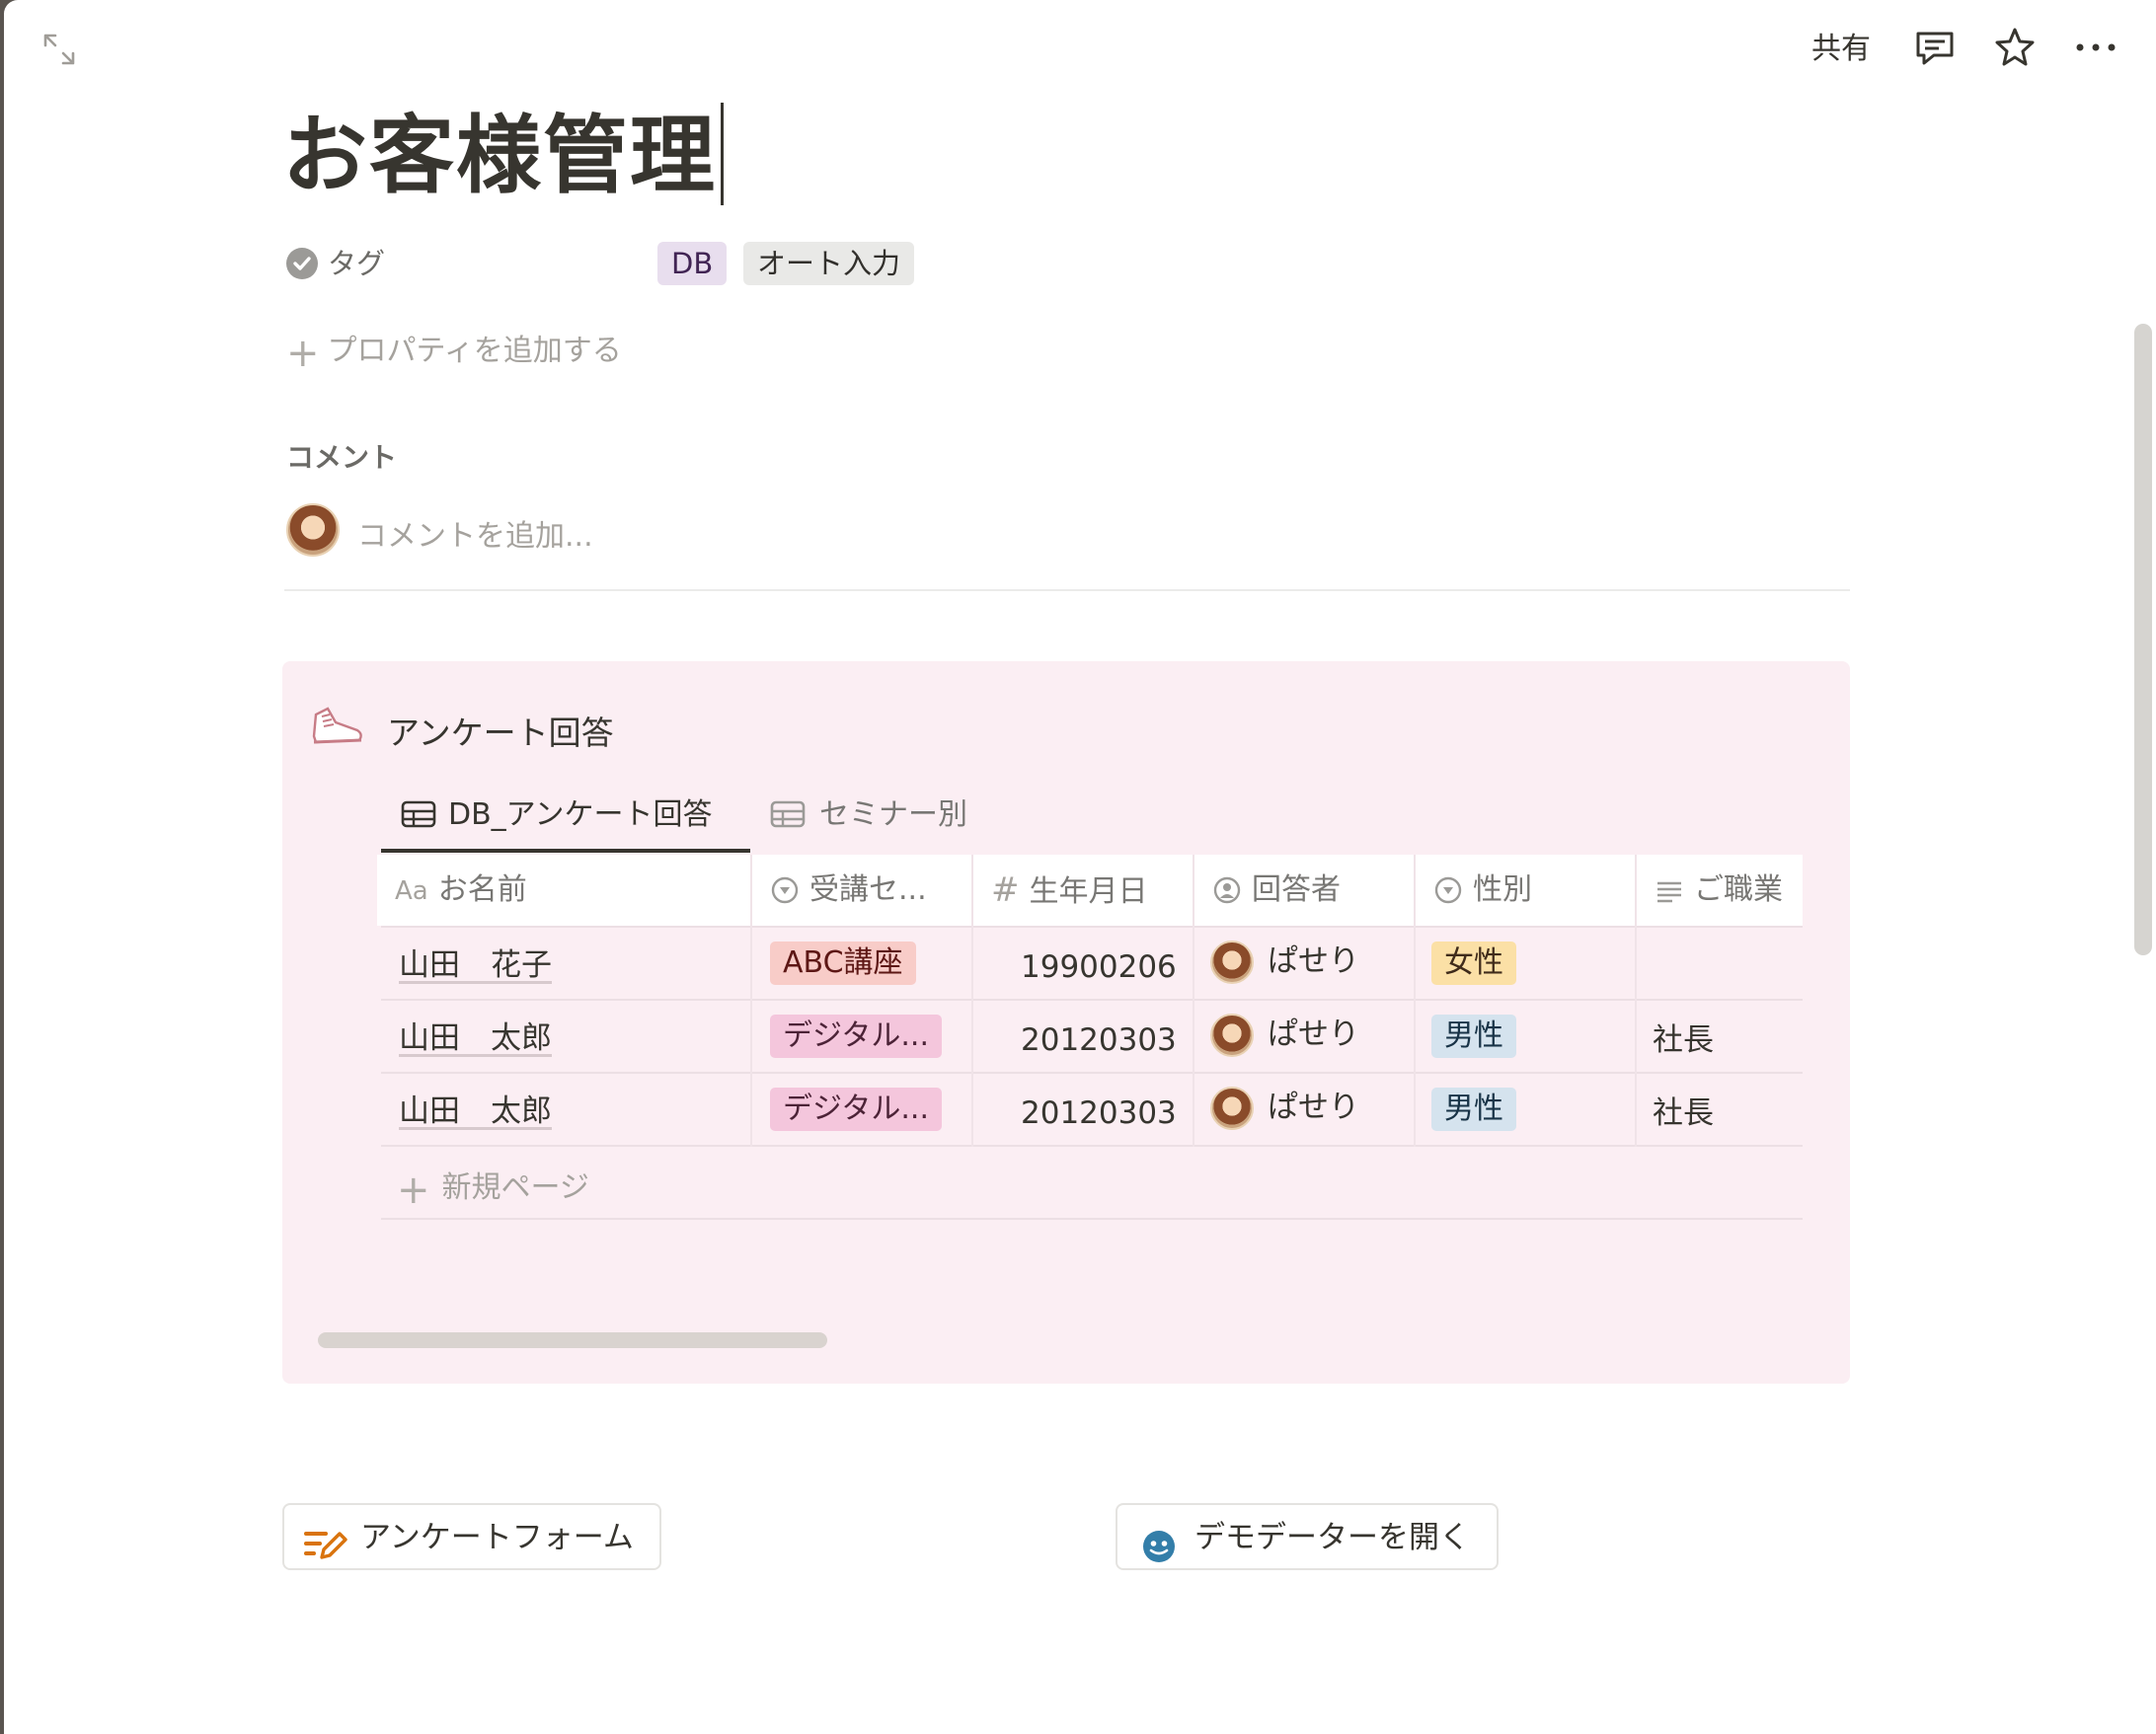 This screenshot has width=2156, height=1734. Describe the element at coordinates (1738, 890) in the screenshot. I see `column-label: ご職業` at that location.